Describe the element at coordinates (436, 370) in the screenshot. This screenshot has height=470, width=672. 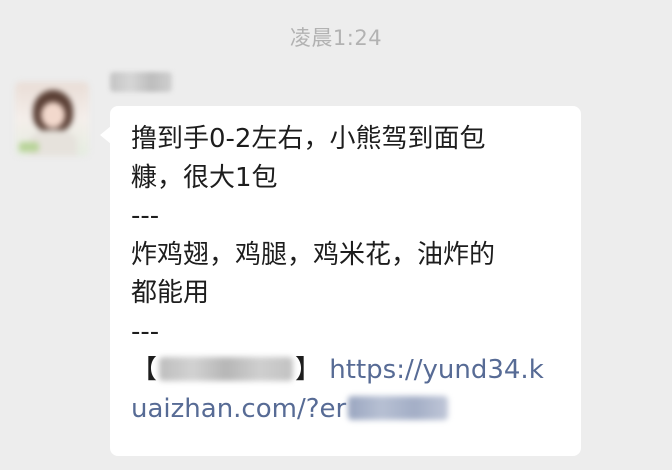
I see `message-link: https://yund34.k` at that location.